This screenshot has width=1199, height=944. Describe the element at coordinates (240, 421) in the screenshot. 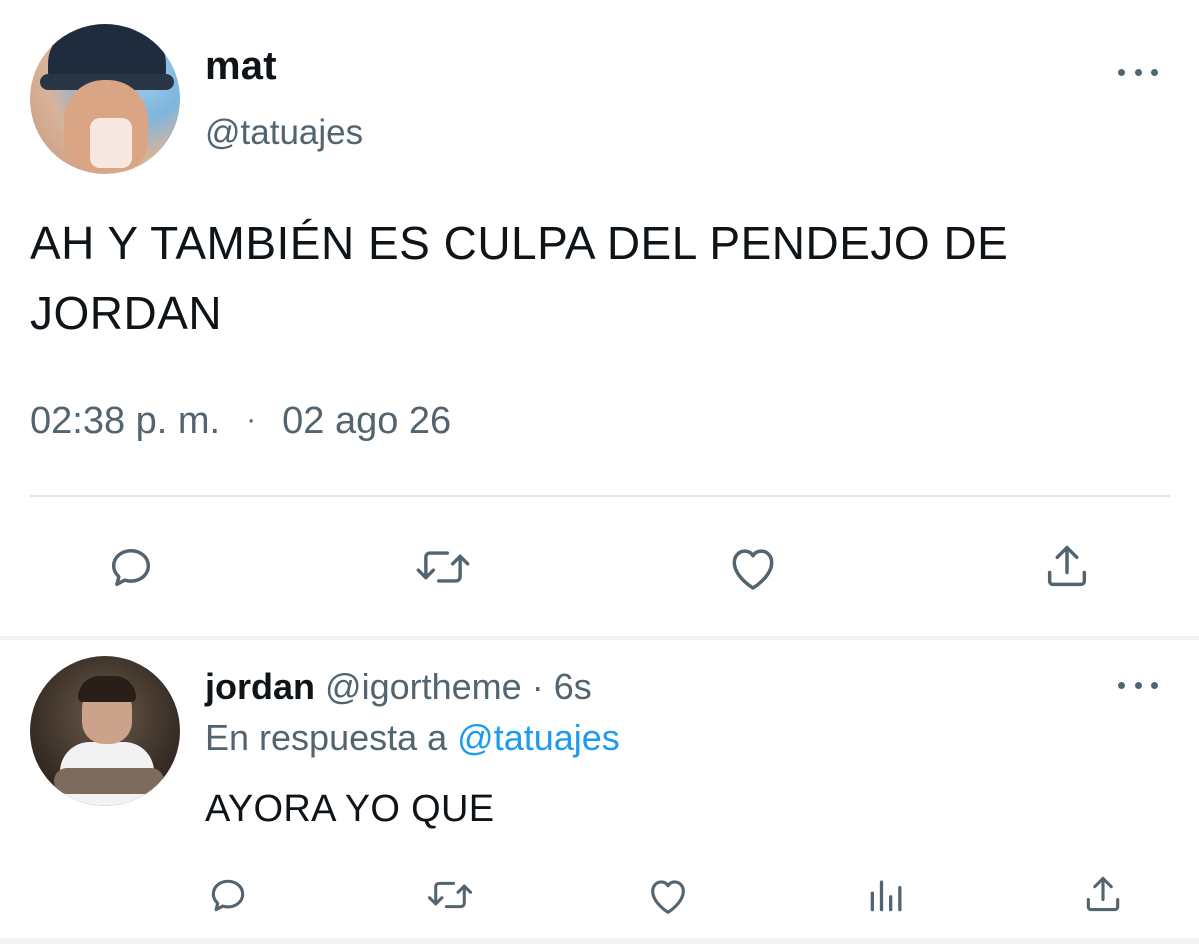

I see `tweet-timestamp: 02:38 p. m. · 02 ago 26` at that location.